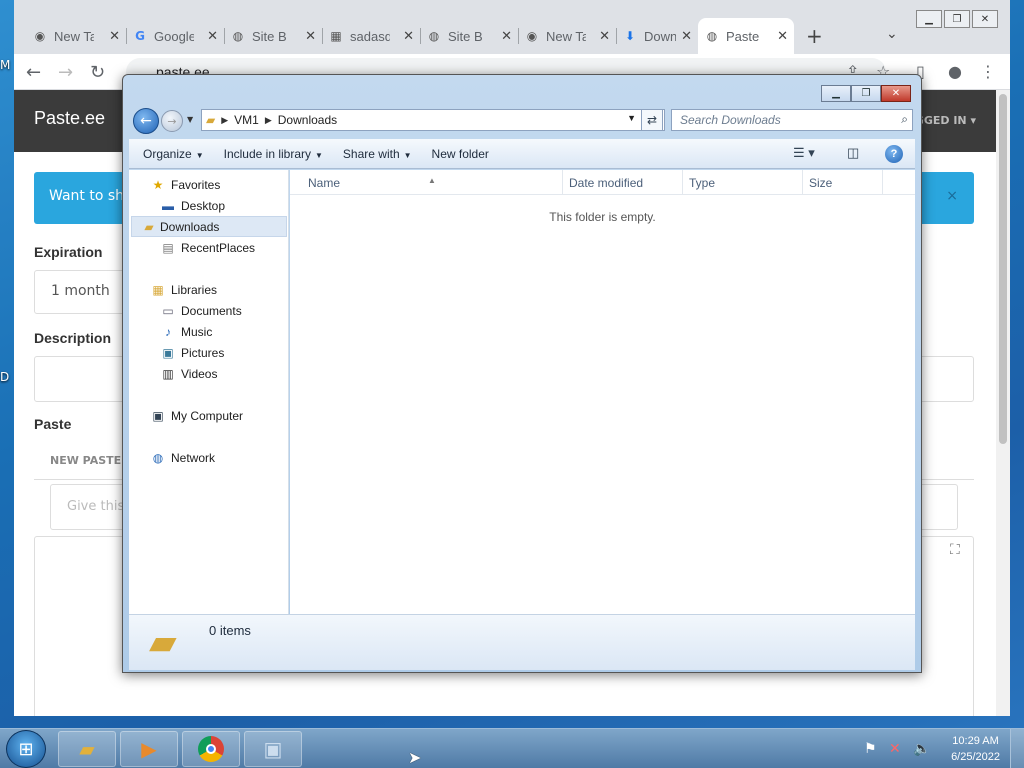 Image resolution: width=1024 pixels, height=768 pixels. What do you see at coordinates (200, 310) in the screenshot?
I see `nav-documents: ▭ Documents` at bounding box center [200, 310].